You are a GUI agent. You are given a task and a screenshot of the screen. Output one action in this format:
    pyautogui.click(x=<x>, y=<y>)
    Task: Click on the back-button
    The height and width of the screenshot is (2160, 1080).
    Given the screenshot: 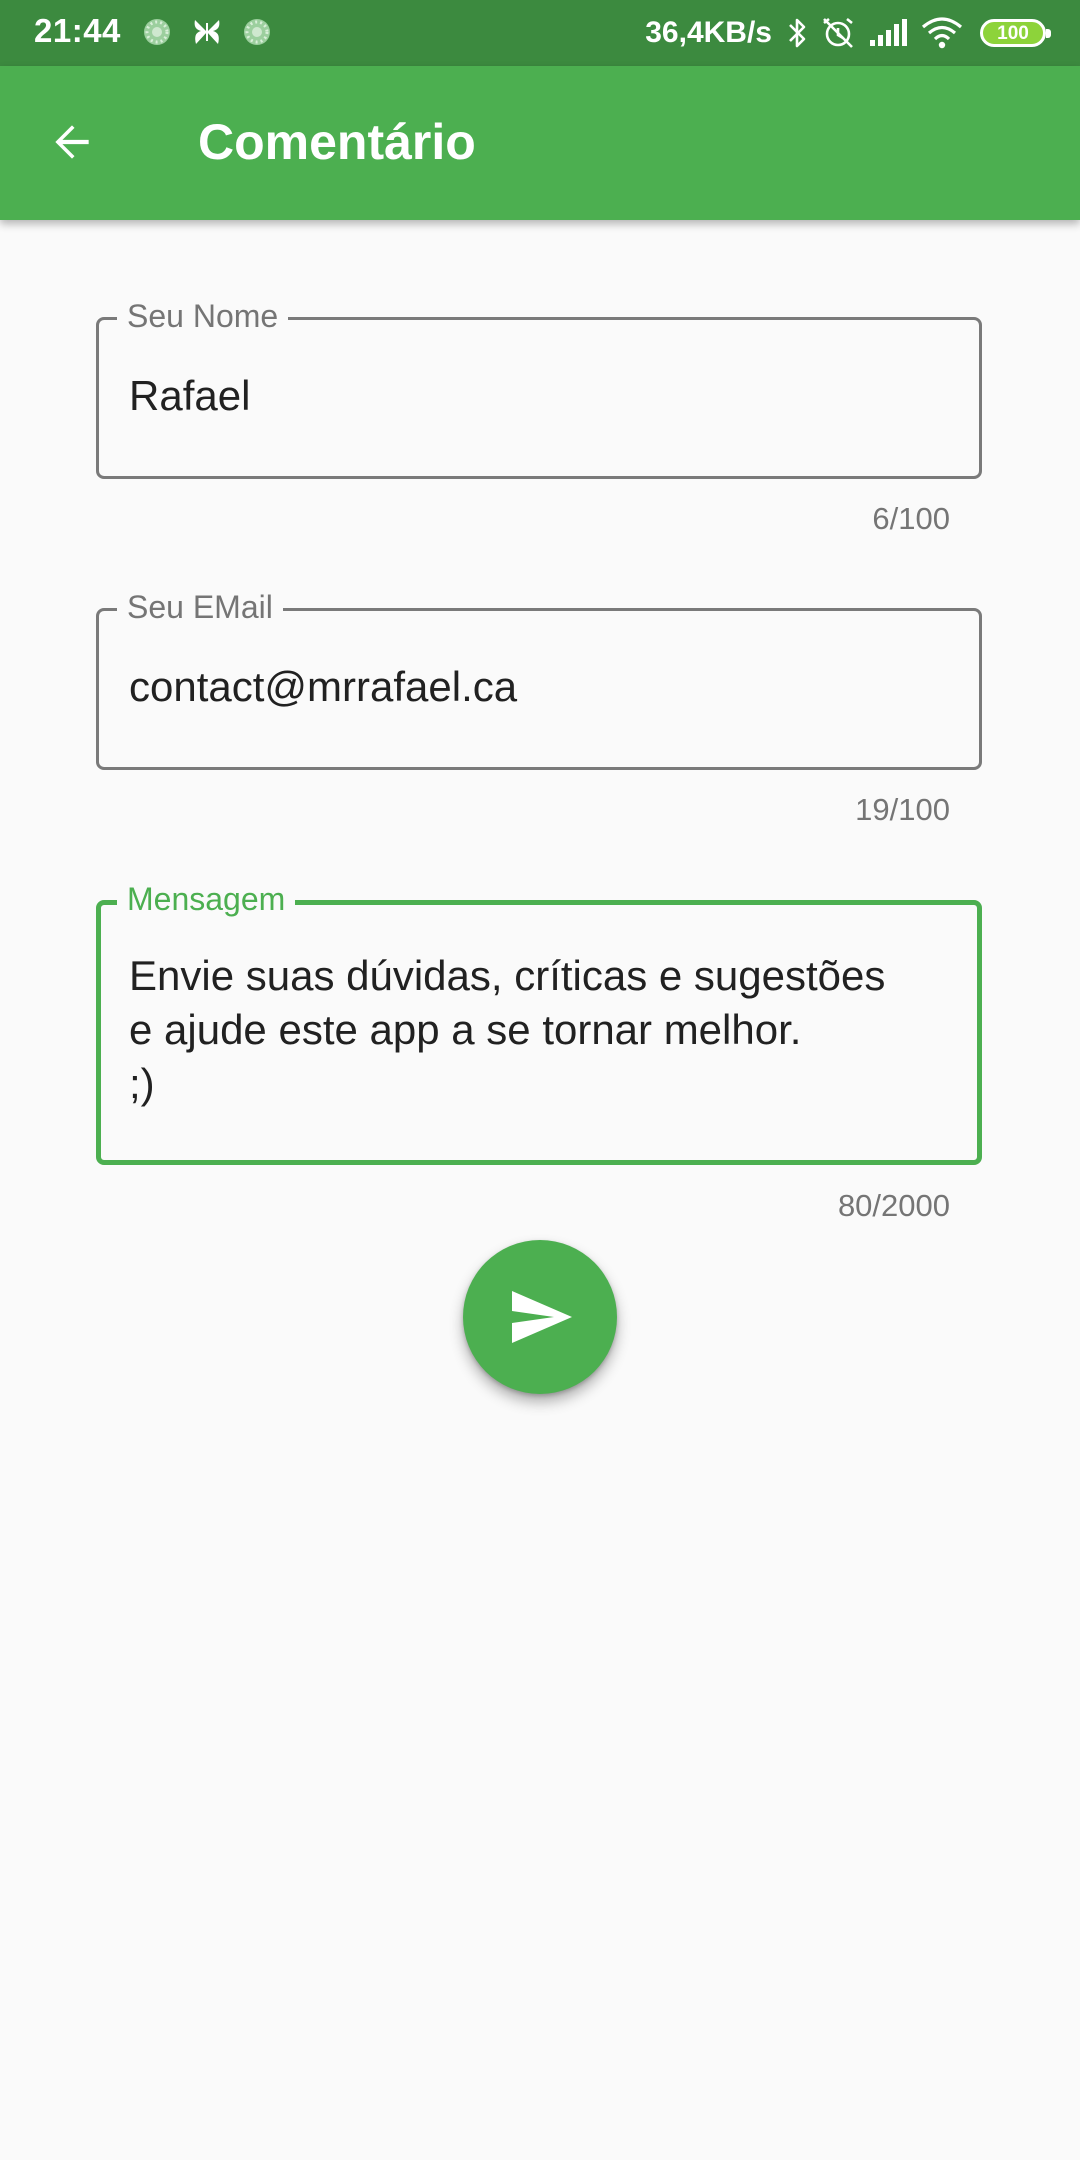 What is the action you would take?
    pyautogui.click(x=72, y=144)
    